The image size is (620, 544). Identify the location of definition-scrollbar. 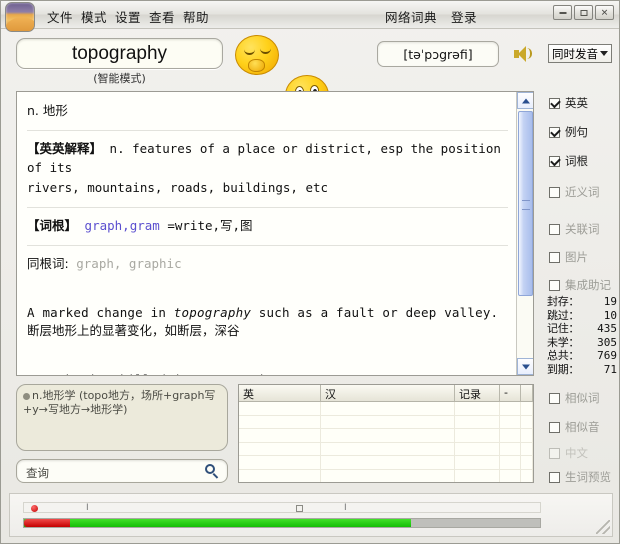
(524, 233).